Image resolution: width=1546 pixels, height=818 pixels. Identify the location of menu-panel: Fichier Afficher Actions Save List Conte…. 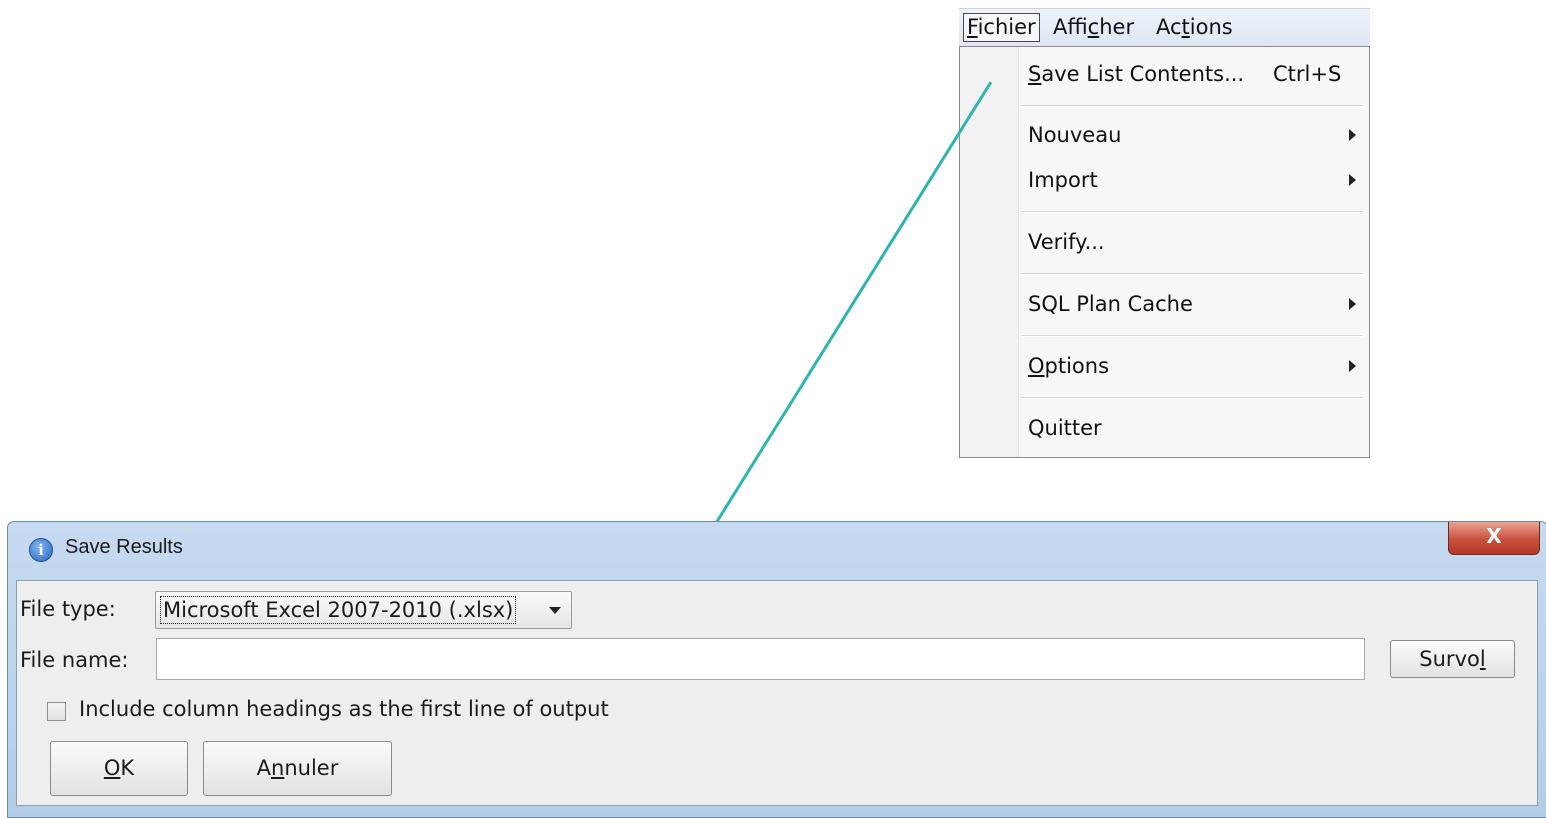
(1164, 233).